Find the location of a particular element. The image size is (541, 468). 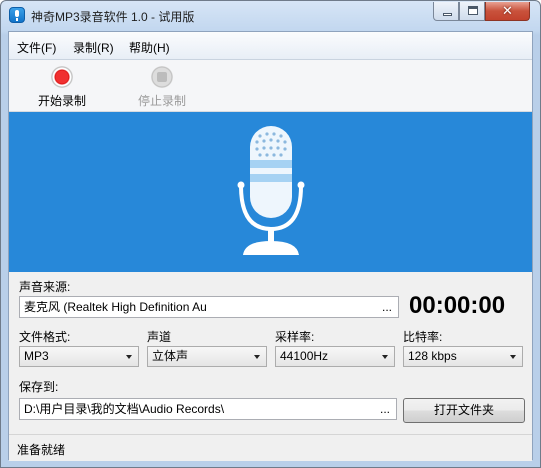

minimize-icon is located at coordinates (447, 14).